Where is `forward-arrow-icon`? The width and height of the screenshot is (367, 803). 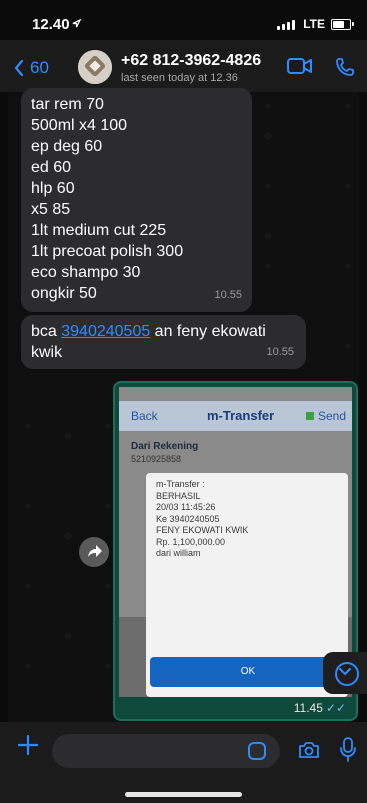
forward-arrow-icon is located at coordinates (95, 551).